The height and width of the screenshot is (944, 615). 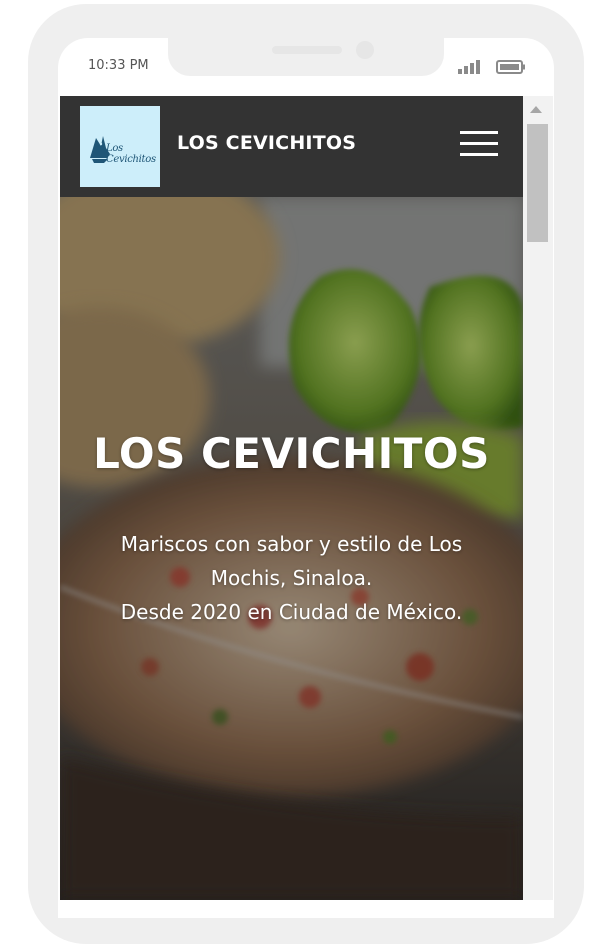 What do you see at coordinates (480, 144) in the screenshot?
I see `hamburger-menu-icon` at bounding box center [480, 144].